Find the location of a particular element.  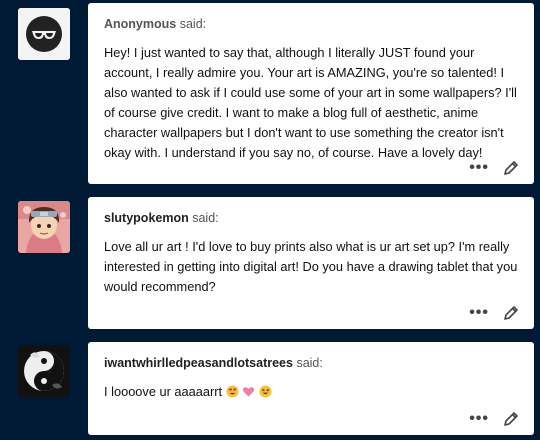

asker-line: iwantwhirlledpeasandlotsatrees said: is located at coordinates (311, 363).